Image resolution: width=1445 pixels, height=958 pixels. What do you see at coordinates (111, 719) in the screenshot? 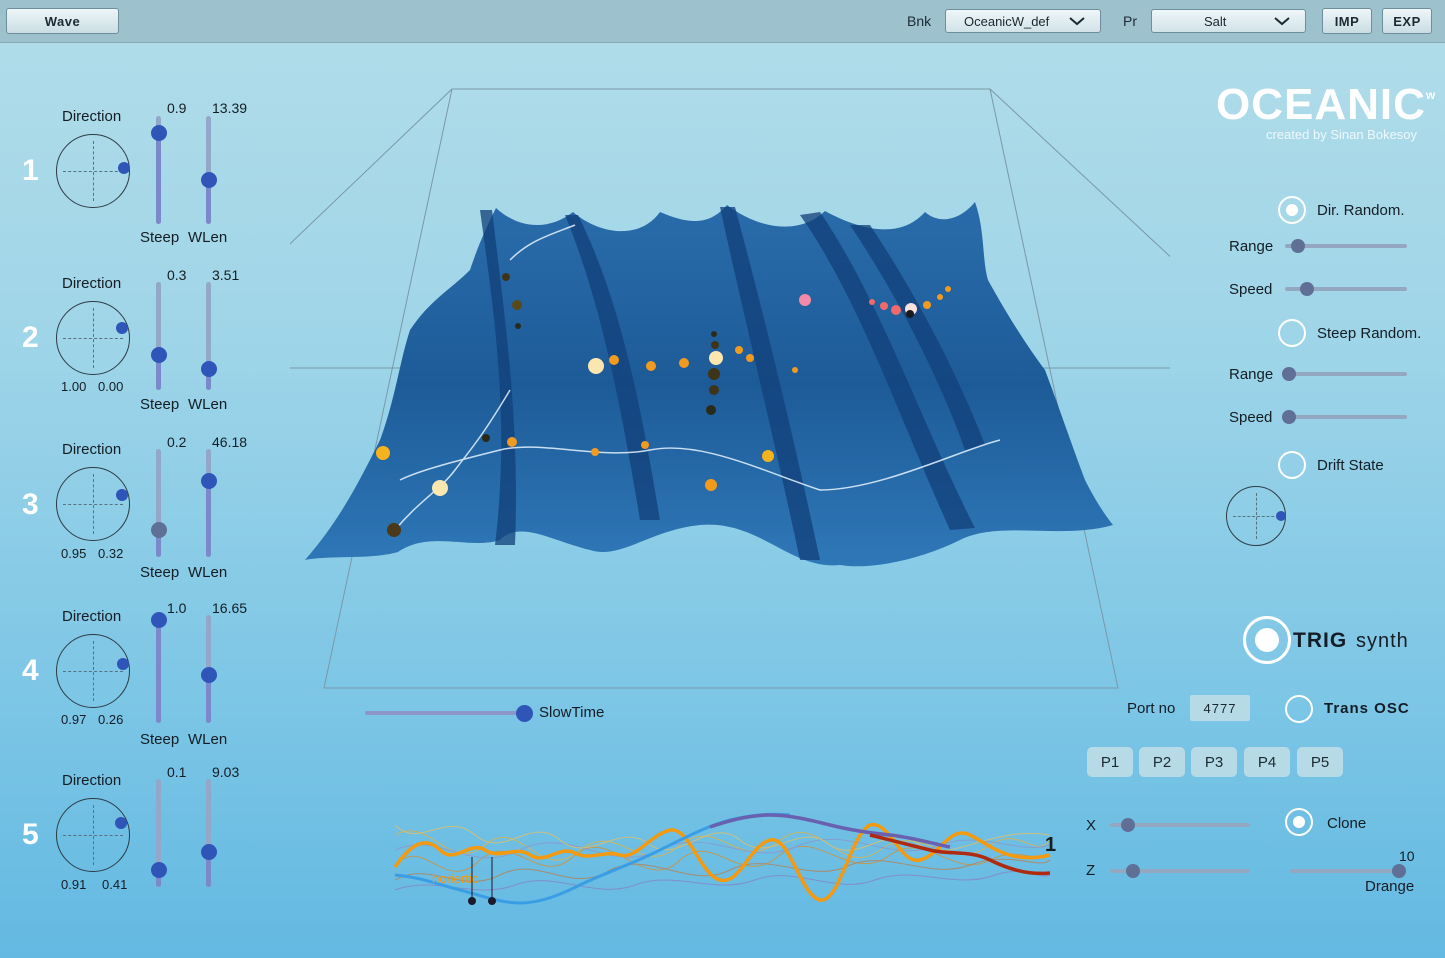
I see `dir-z-value: 0.26` at bounding box center [111, 719].